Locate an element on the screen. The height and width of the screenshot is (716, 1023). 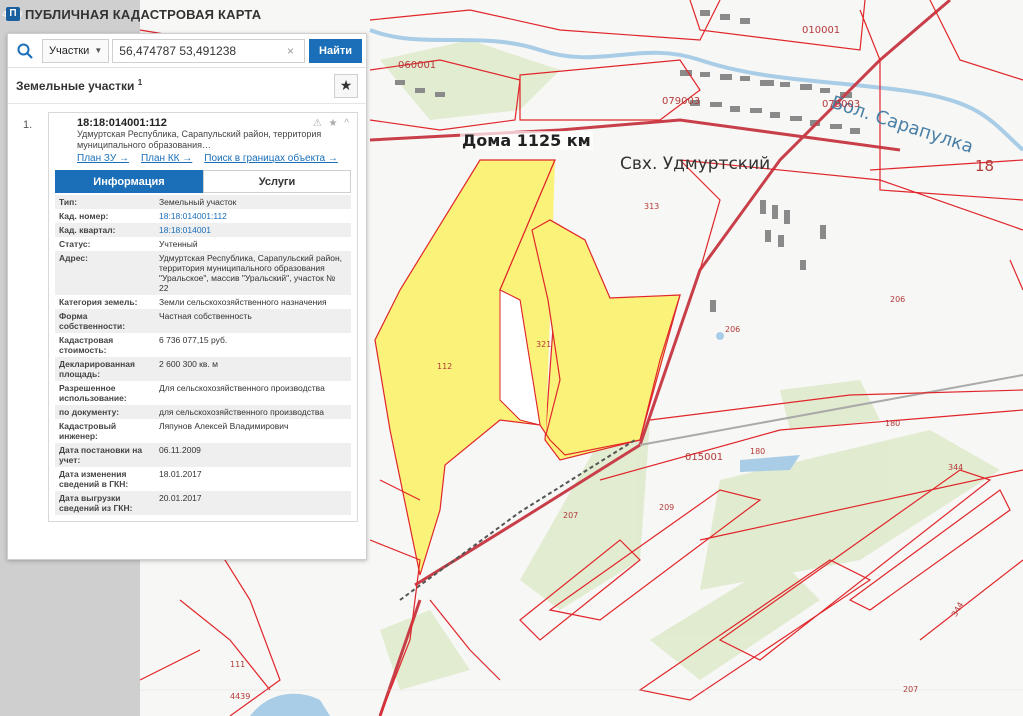
plan-kk-link: План КК → is located at coordinates (166, 158).